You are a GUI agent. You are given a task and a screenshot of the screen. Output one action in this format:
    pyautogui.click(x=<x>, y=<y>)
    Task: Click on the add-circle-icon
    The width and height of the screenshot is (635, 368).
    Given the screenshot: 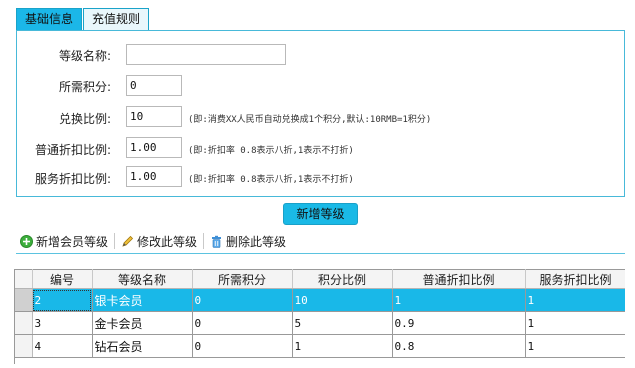 What is the action you would take?
    pyautogui.click(x=26, y=241)
    